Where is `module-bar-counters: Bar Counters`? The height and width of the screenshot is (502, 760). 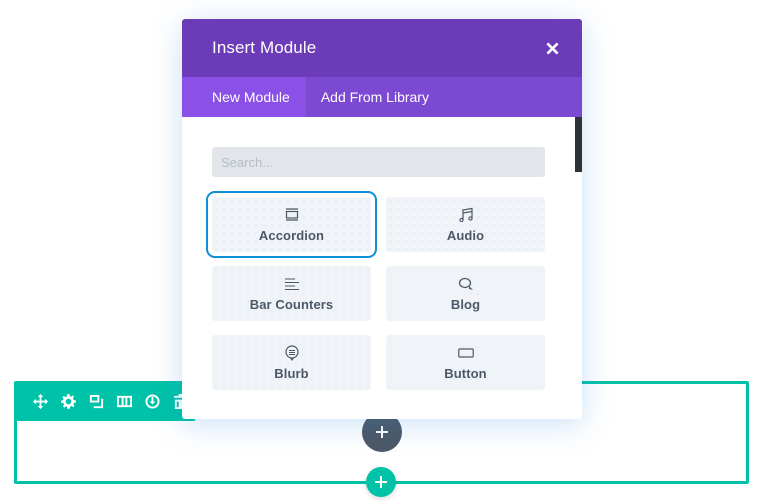 module-bar-counters: Bar Counters is located at coordinates (291, 293).